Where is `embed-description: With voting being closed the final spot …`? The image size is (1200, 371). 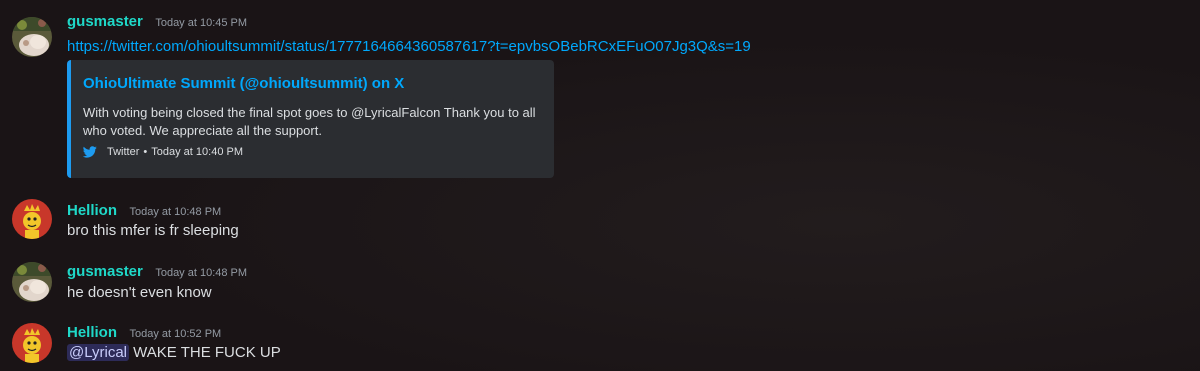
embed-description: With voting being closed the final spot … is located at coordinates (309, 121).